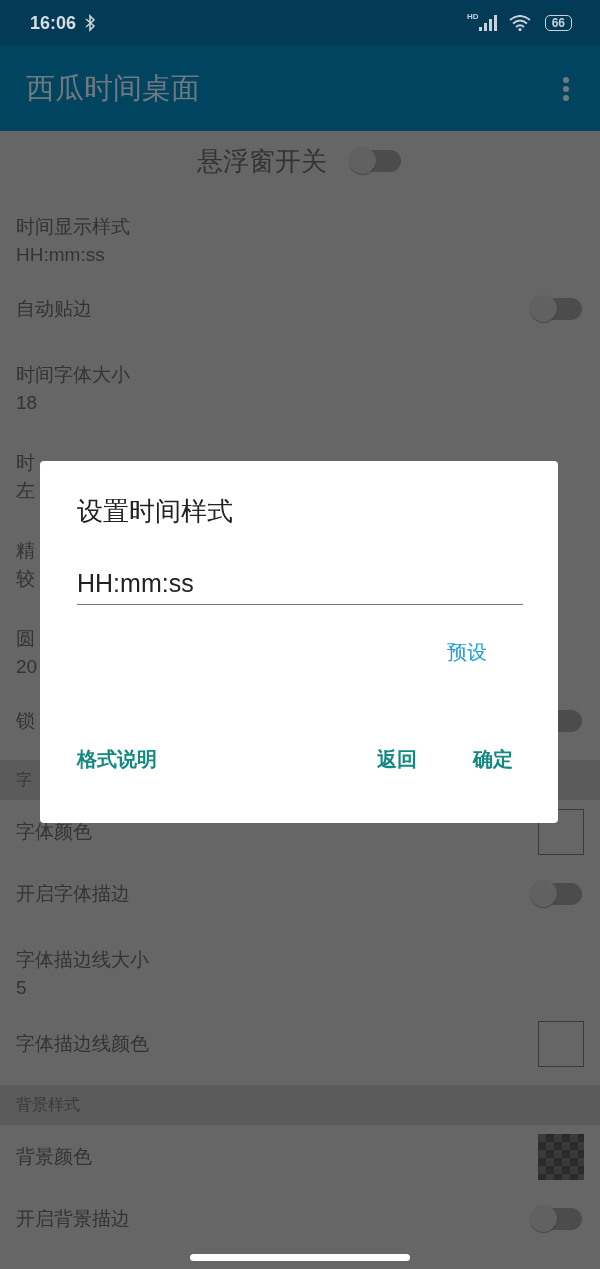  What do you see at coordinates (473, 16) in the screenshot?
I see `network-label: HD` at bounding box center [473, 16].